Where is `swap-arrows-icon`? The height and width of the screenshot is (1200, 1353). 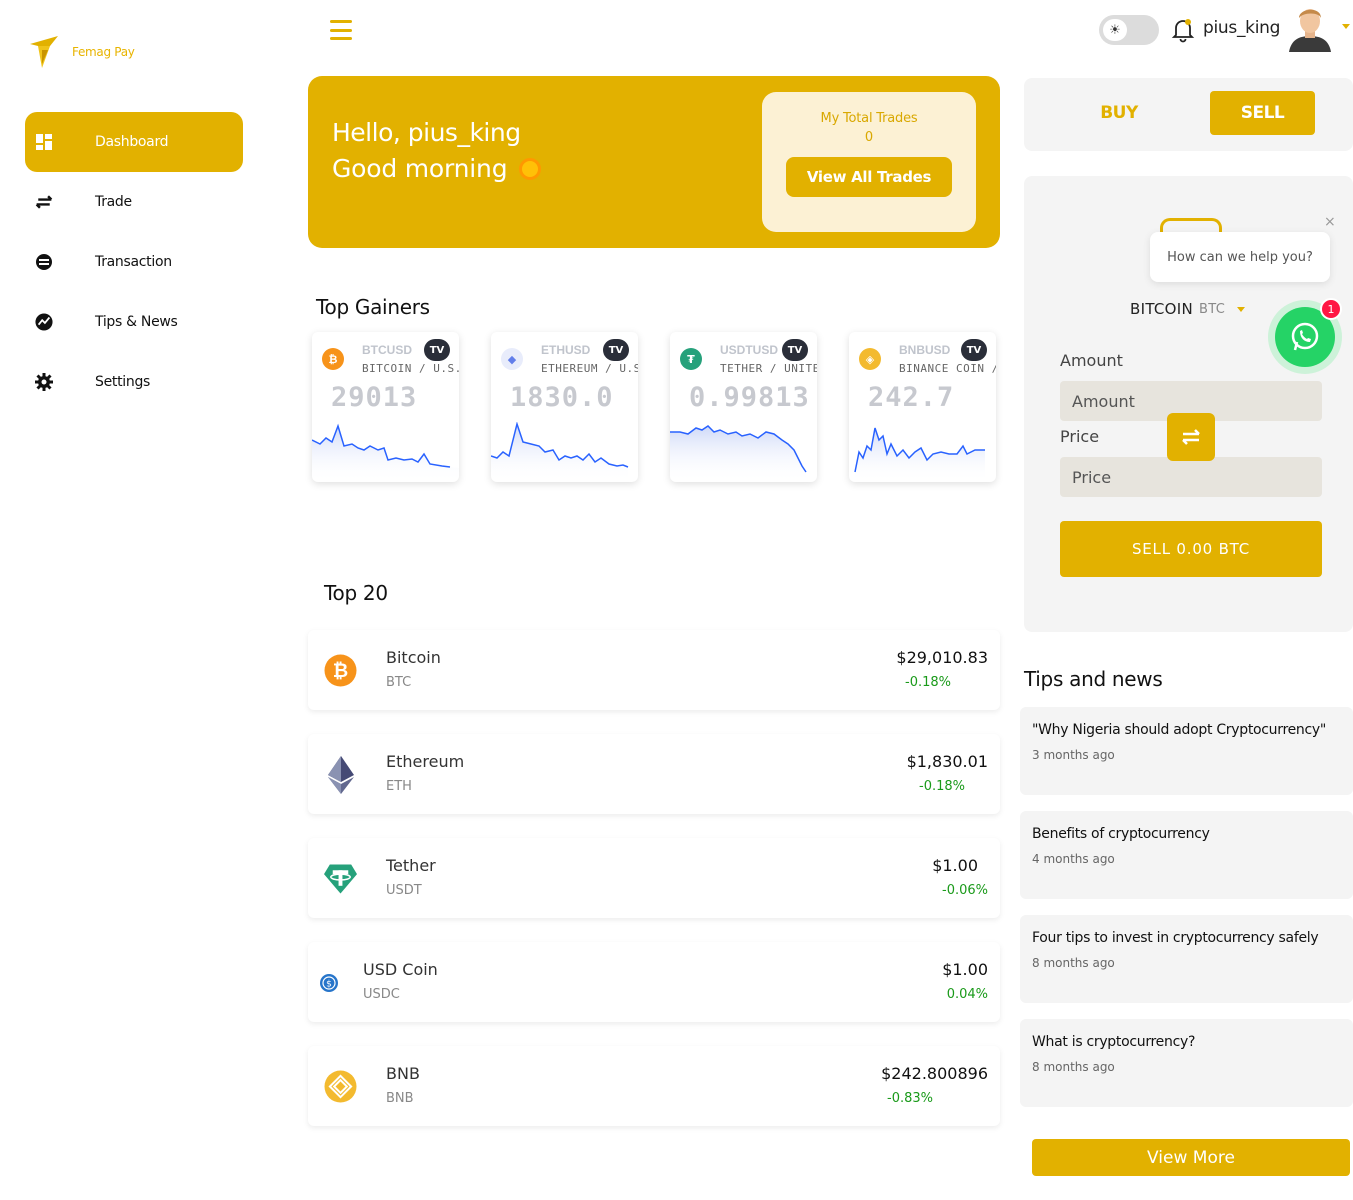
swap-arrows-icon is located at coordinates (1191, 437).